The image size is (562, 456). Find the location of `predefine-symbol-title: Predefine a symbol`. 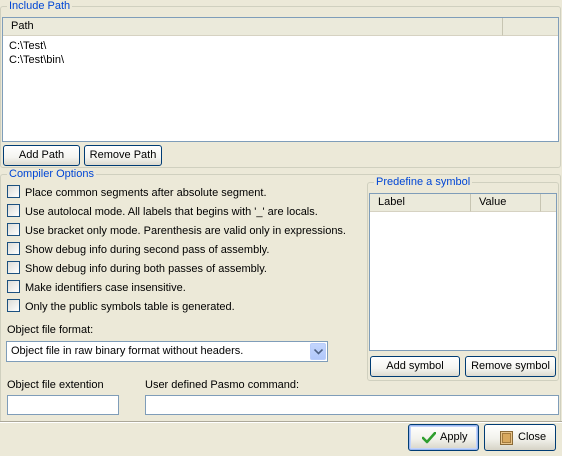

predefine-symbol-title: Predefine a symbol is located at coordinates (423, 182).